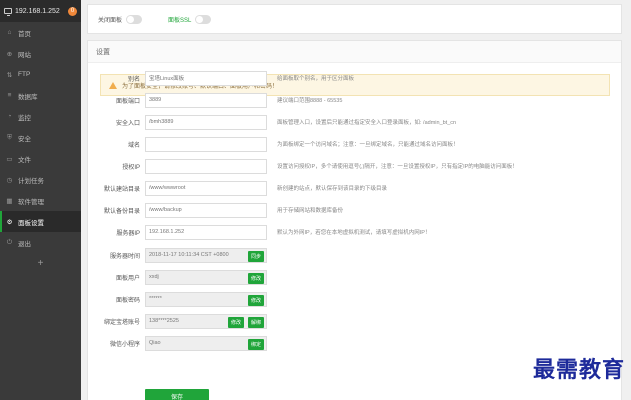 This screenshot has height=400, width=631. I want to click on panel-ssl-toggle-wrap: 面板SSL, so click(190, 19).